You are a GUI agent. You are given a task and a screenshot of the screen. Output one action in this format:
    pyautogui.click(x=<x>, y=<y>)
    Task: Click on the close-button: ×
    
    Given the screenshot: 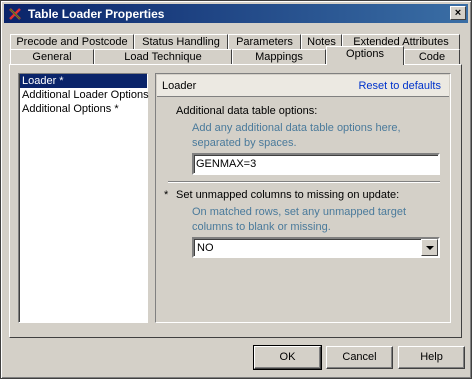 What is the action you would take?
    pyautogui.click(x=458, y=13)
    